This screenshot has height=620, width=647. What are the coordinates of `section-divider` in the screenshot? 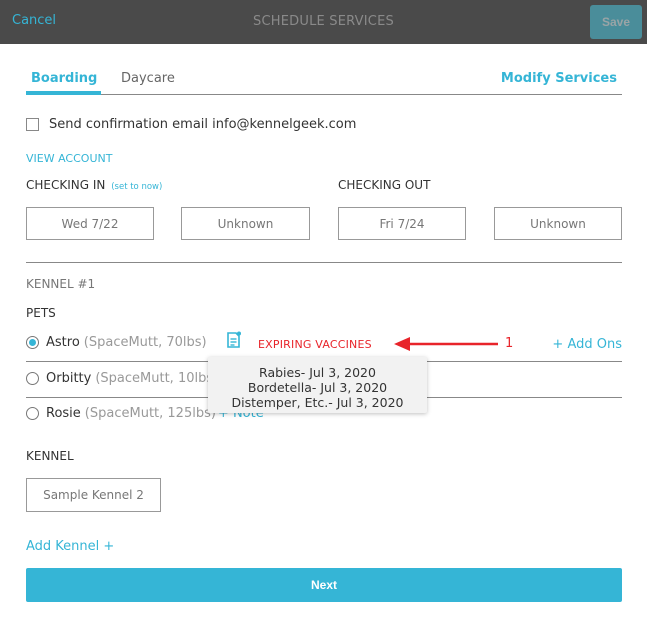 It's located at (324, 262).